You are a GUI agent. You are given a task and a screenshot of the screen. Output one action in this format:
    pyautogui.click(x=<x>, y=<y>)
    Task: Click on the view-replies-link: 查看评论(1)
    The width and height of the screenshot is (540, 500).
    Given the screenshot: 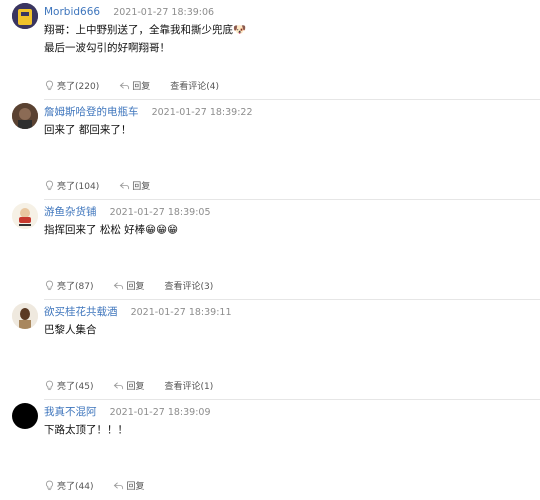 What is the action you would take?
    pyautogui.click(x=189, y=385)
    